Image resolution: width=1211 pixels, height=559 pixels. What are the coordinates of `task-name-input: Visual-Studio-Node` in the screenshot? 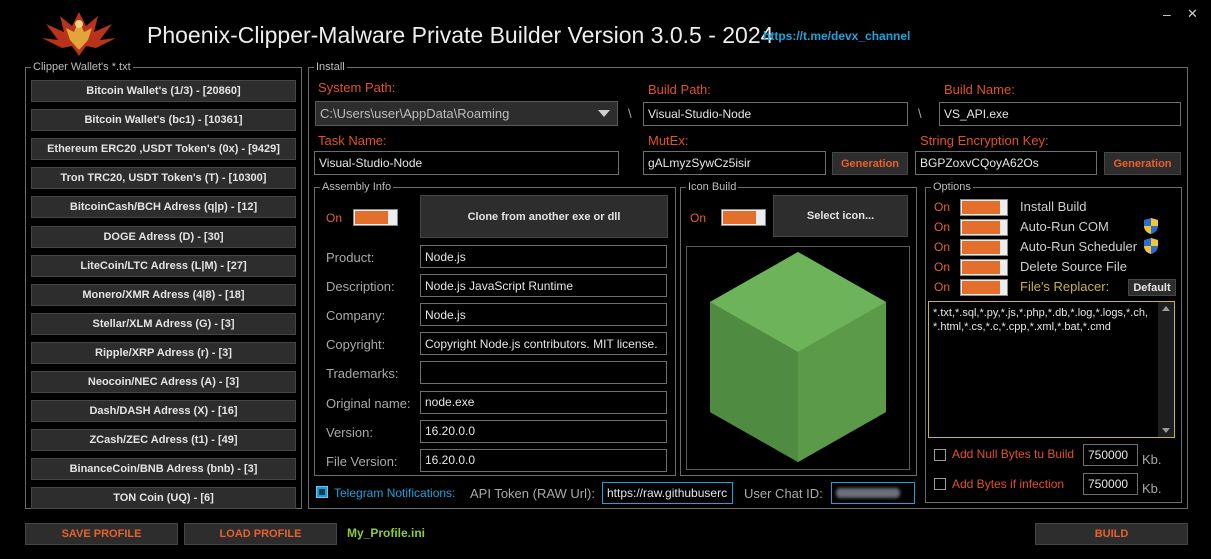 It's located at (466, 163).